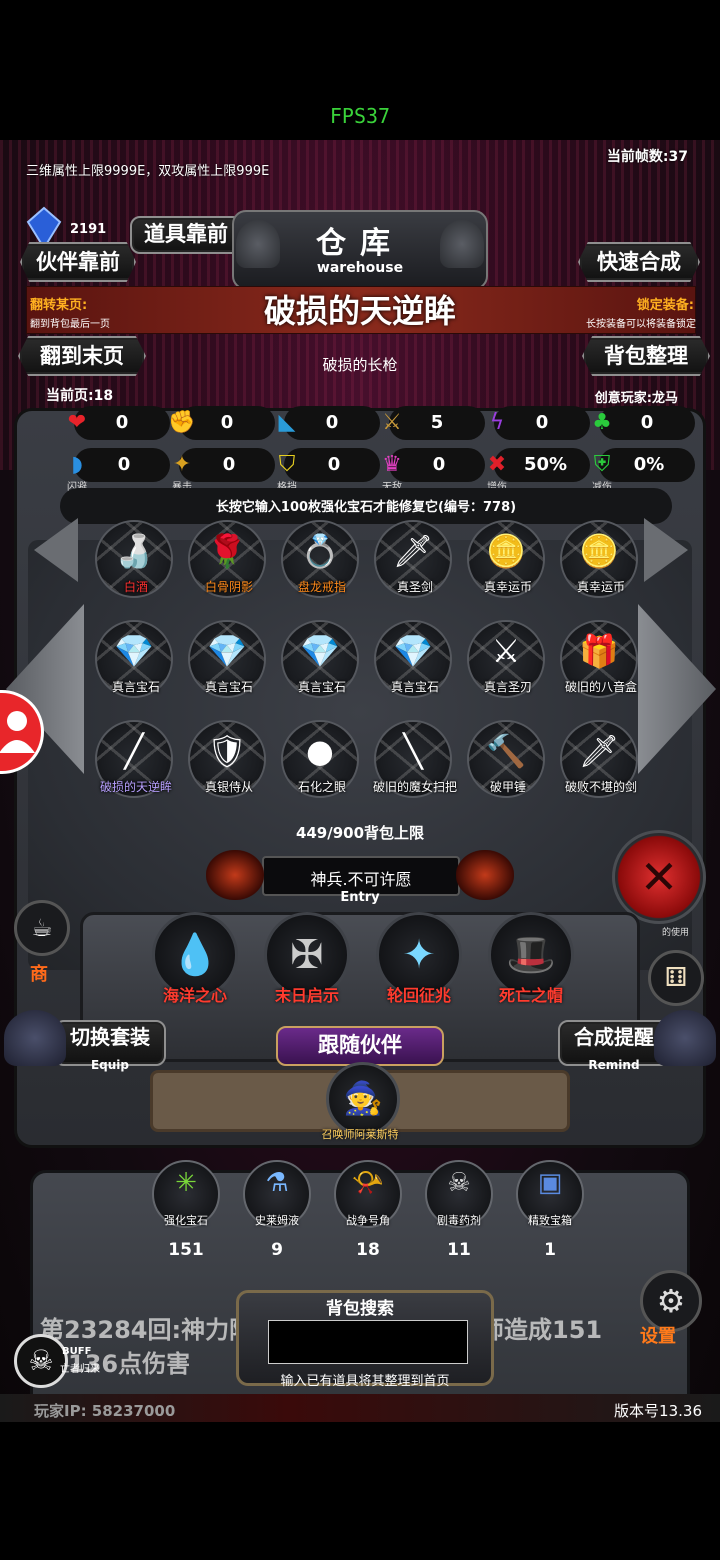 This screenshot has height=1560, width=720. Describe the element at coordinates (602, 464) in the screenshot. I see `damage-down-icon: ⛨` at that location.